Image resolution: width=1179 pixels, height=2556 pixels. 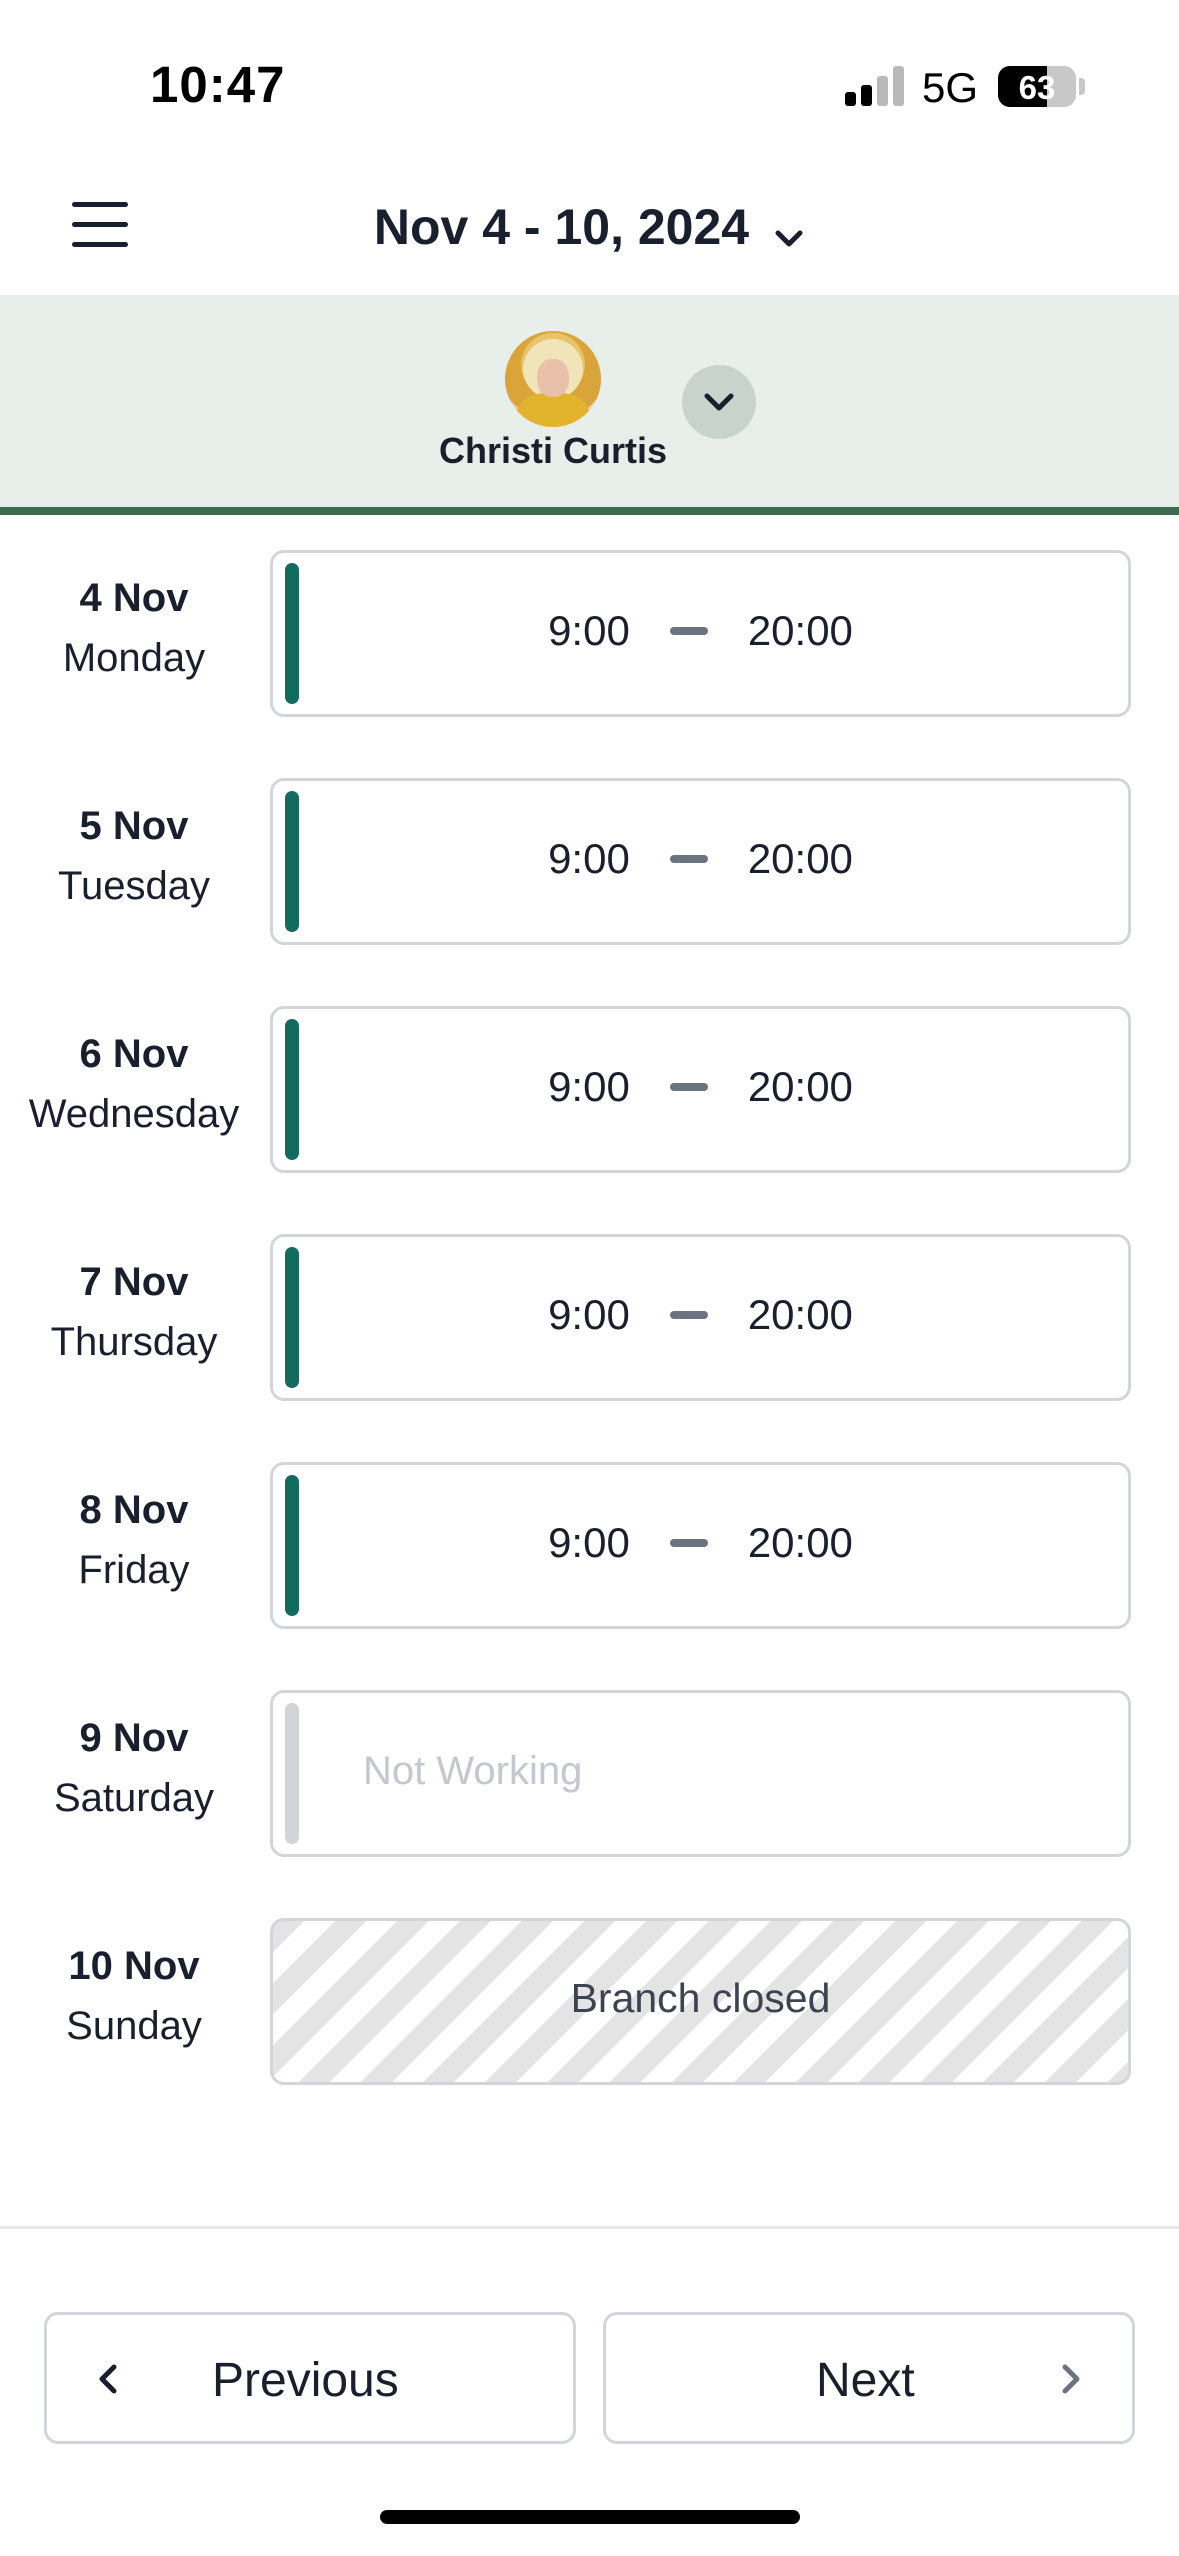 What do you see at coordinates (134, 628) in the screenshot?
I see `day-label: 4 Nov Monday` at bounding box center [134, 628].